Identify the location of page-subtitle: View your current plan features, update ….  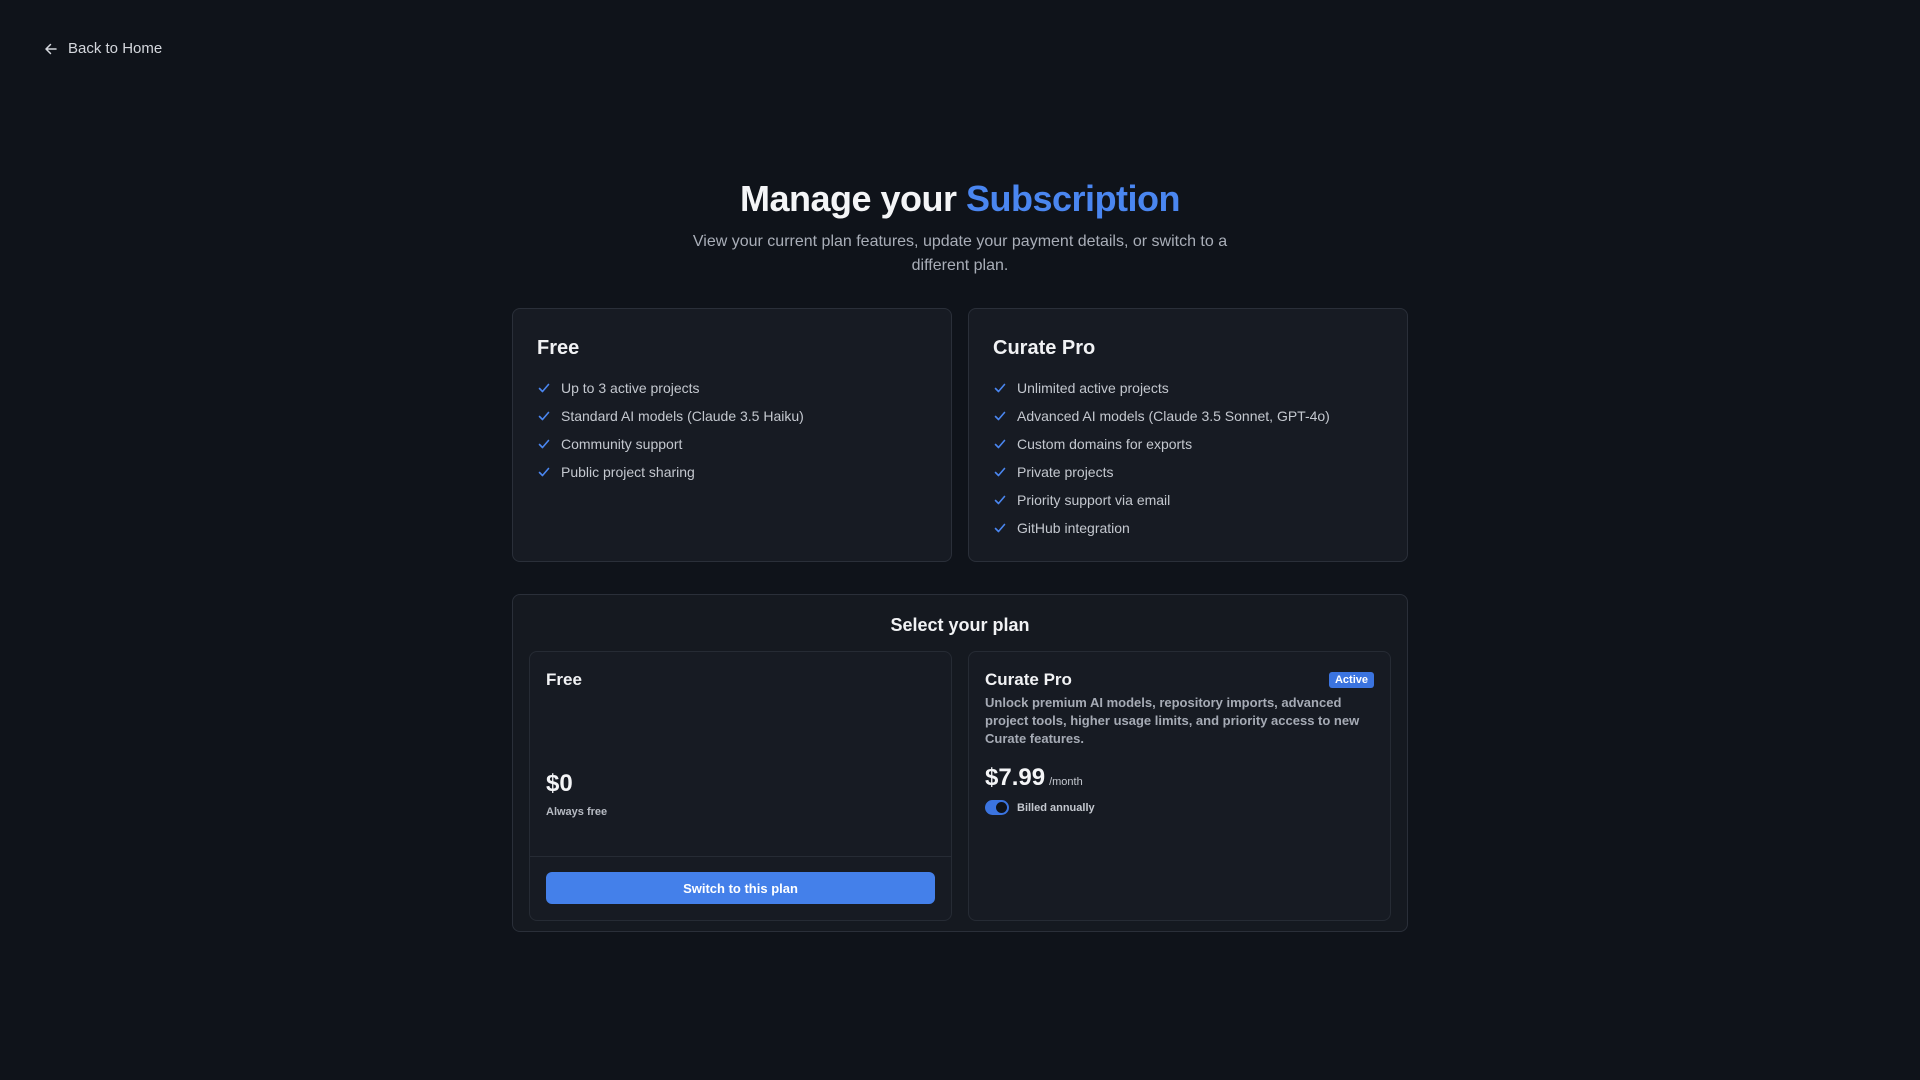
(960, 253).